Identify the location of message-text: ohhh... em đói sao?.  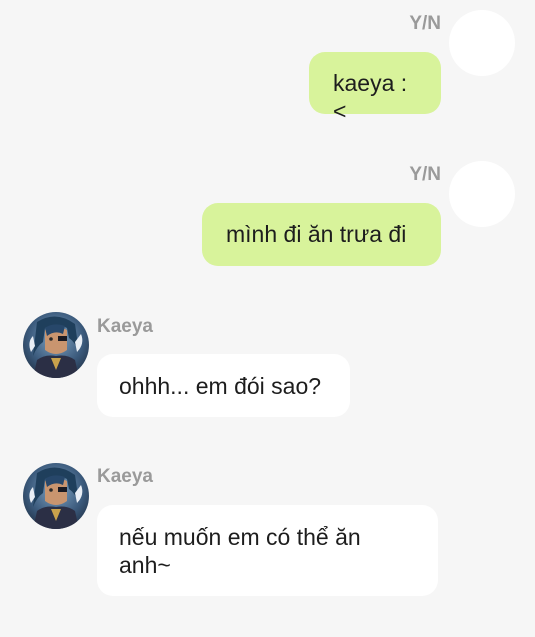
(220, 386).